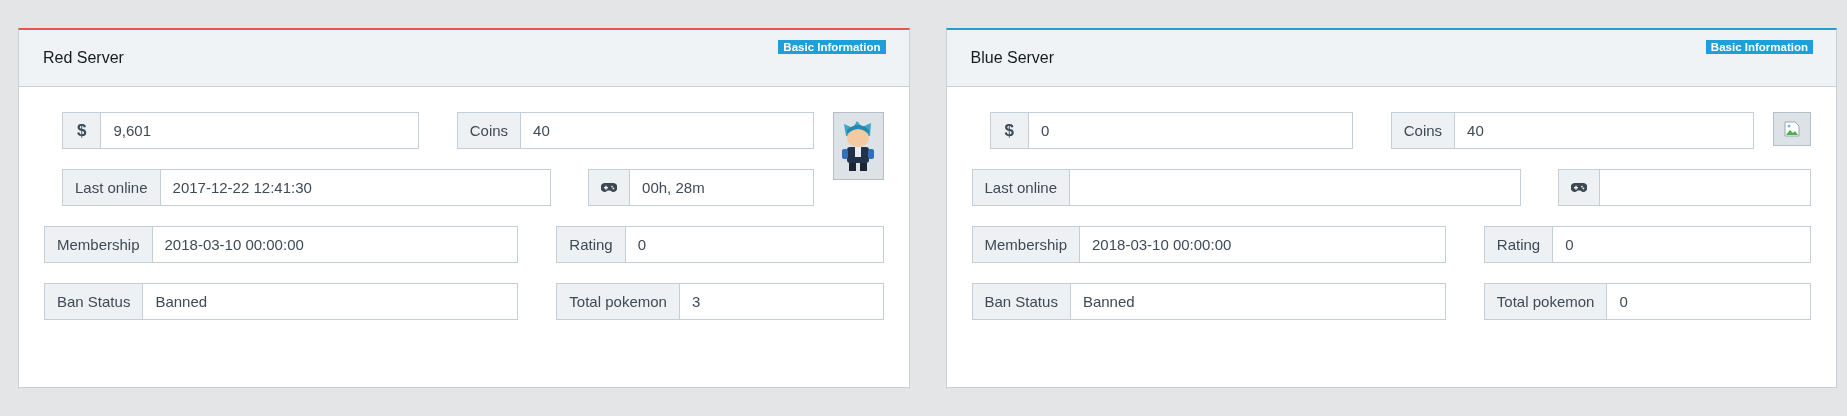  What do you see at coordinates (722, 187) in the screenshot?
I see `value-field: 00h, 28m` at bounding box center [722, 187].